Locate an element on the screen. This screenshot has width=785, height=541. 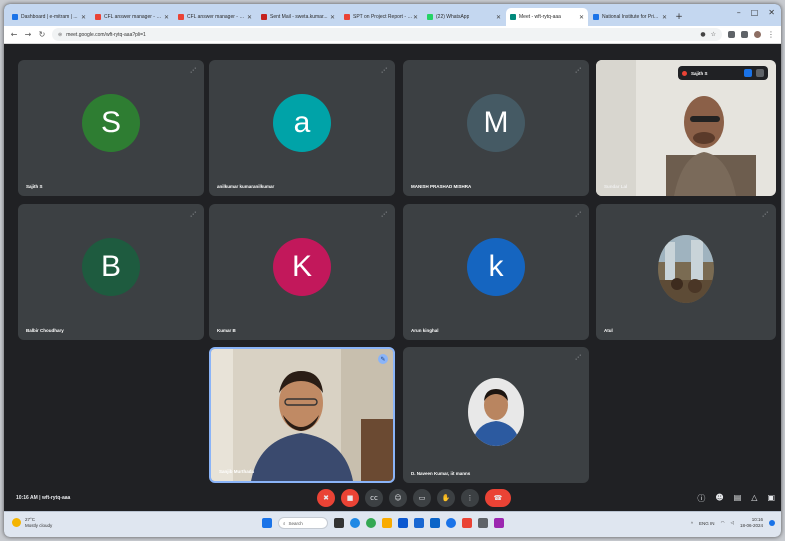
tab-4: SPT on Project Report - G... ✕ is located at coordinates (381, 17).